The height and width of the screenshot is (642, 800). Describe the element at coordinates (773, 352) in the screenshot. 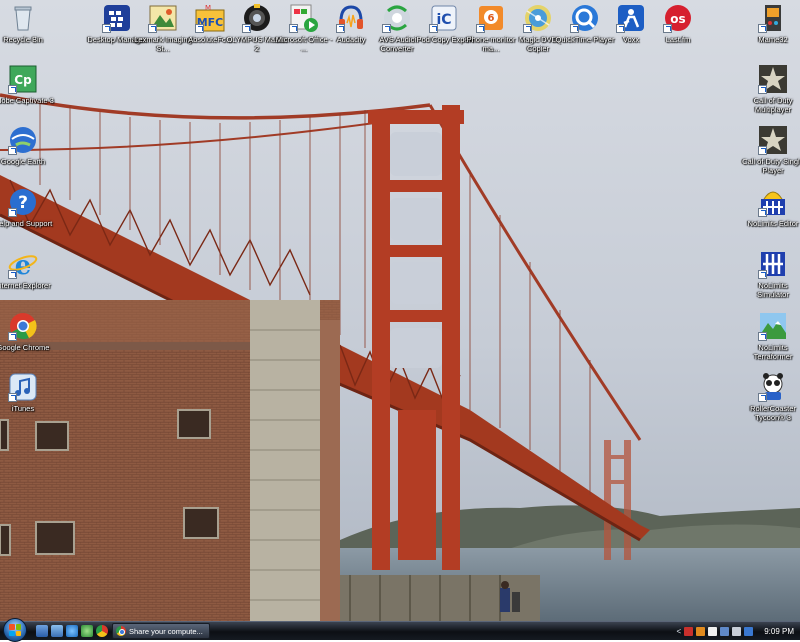

I see `desktop-icon-label: NoLimits Terraformer` at that location.